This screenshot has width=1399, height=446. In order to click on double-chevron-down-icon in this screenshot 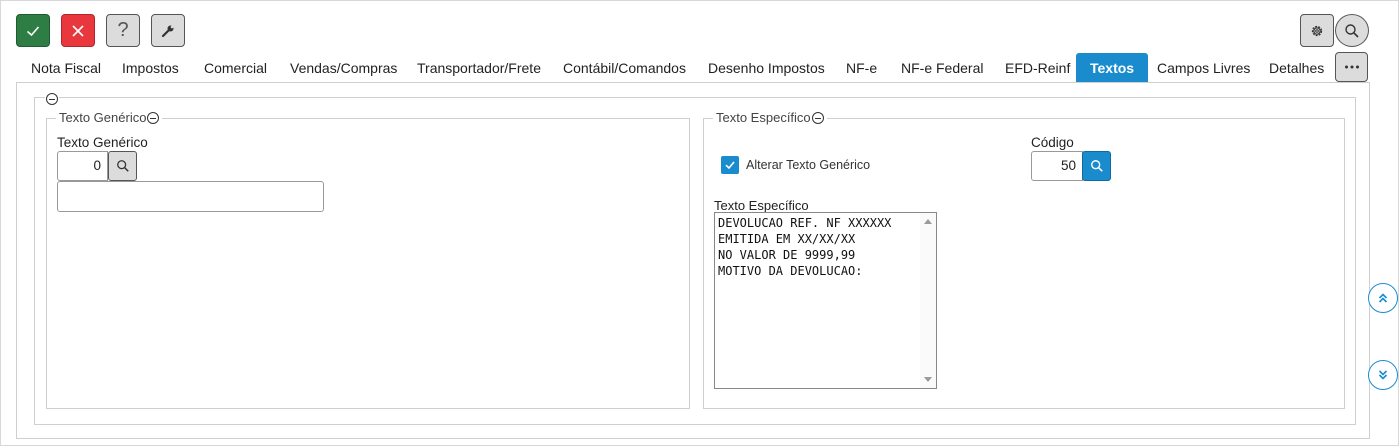, I will do `click(1383, 375)`.